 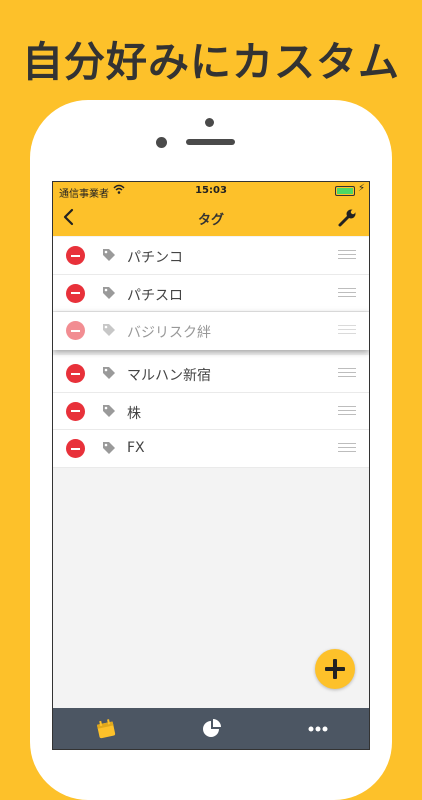 I want to click on status-bar: 通信事業者 15:03 ⚡, so click(x=211, y=191).